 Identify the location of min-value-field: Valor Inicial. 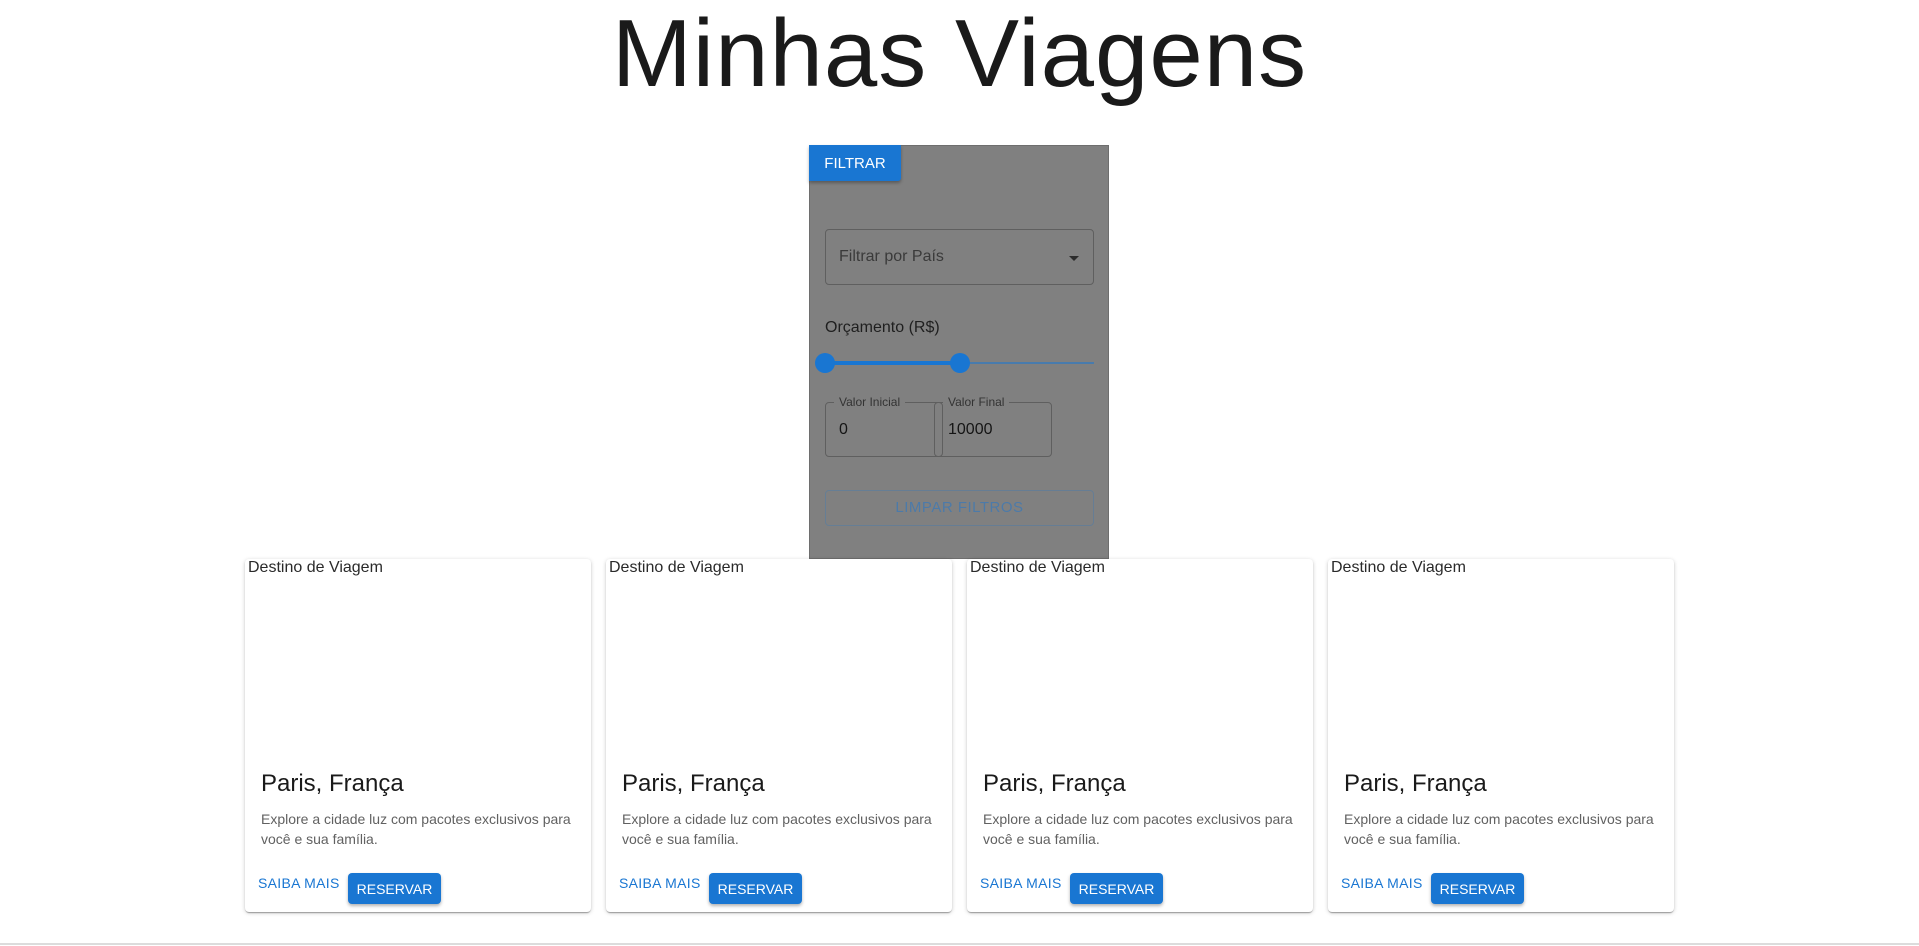
(884, 426).